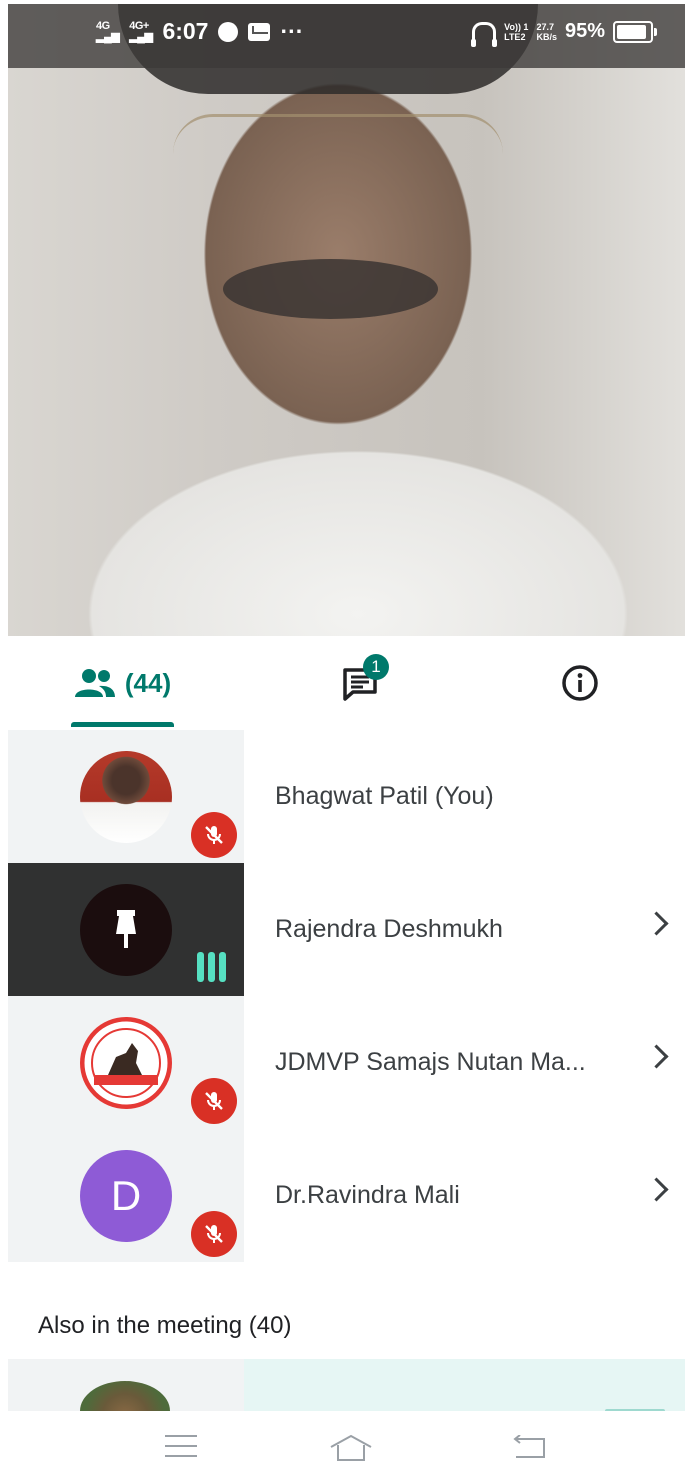 Image resolution: width=685 pixels, height=1465 pixels. Describe the element at coordinates (384, 796) in the screenshot. I see `participant-name: Bhagwat Patil (You)` at that location.